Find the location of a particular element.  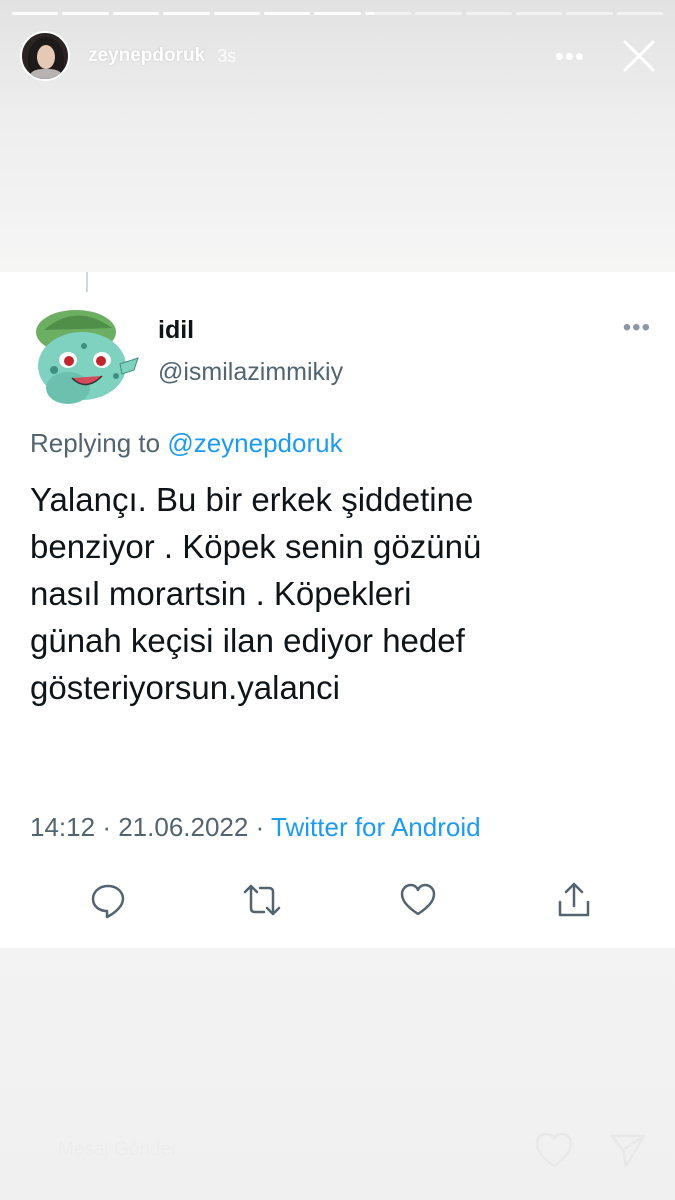

story-timestamp: 3s is located at coordinates (227, 55).